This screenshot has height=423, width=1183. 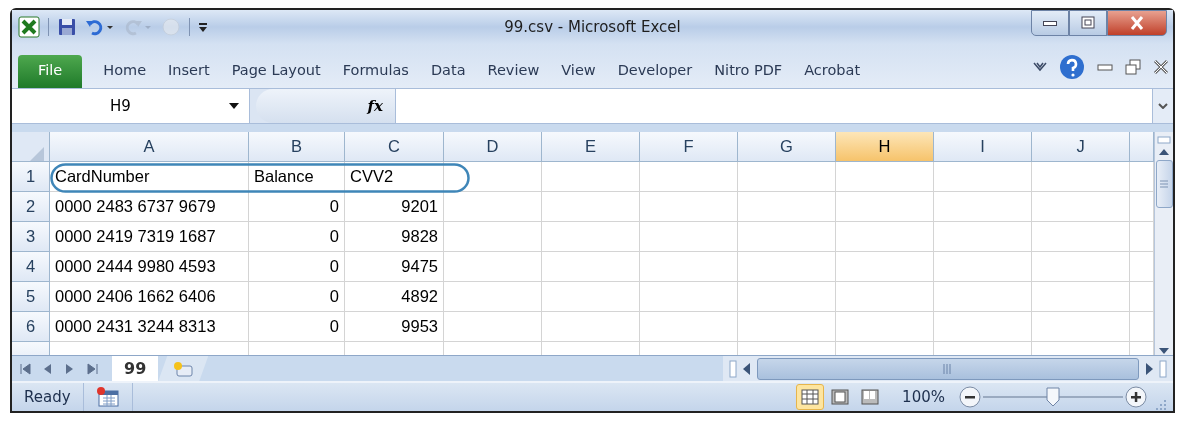 I want to click on window-title: 99.csv - Microsoft Excel, so click(x=592, y=27).